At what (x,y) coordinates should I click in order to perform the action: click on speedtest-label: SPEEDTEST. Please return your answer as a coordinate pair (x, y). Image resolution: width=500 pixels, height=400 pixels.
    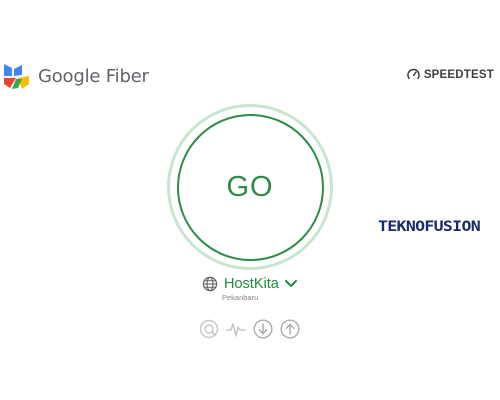
    Looking at the image, I should click on (458, 74).